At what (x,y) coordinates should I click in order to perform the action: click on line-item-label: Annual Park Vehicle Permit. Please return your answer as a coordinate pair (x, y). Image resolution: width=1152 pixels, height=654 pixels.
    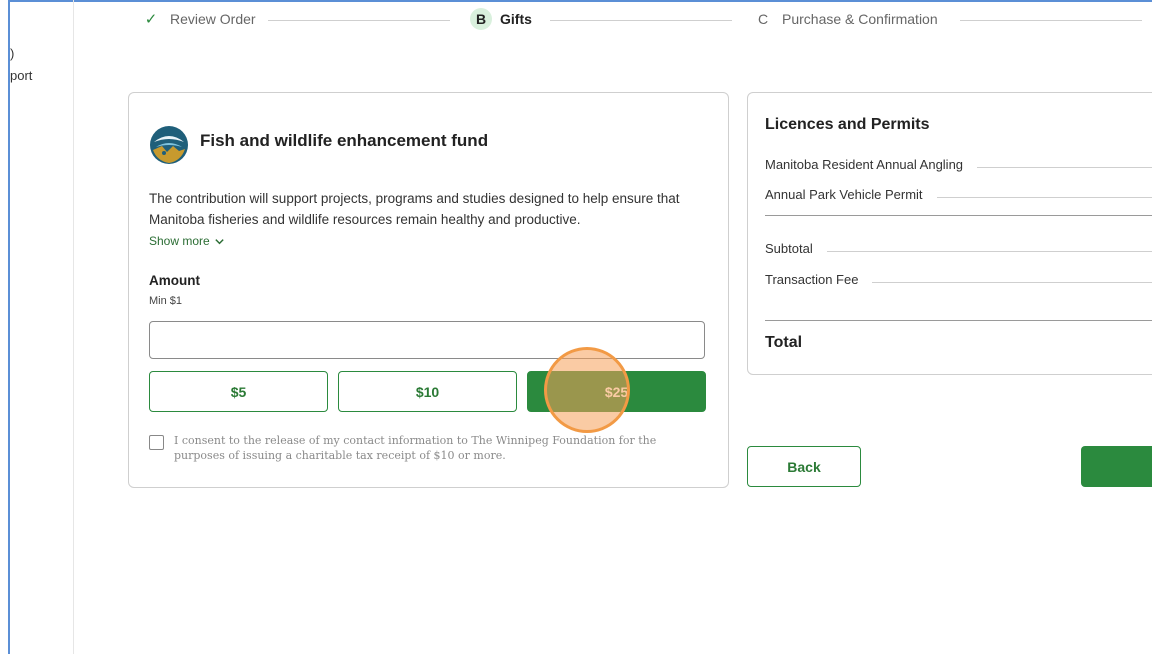
    Looking at the image, I should click on (844, 194).